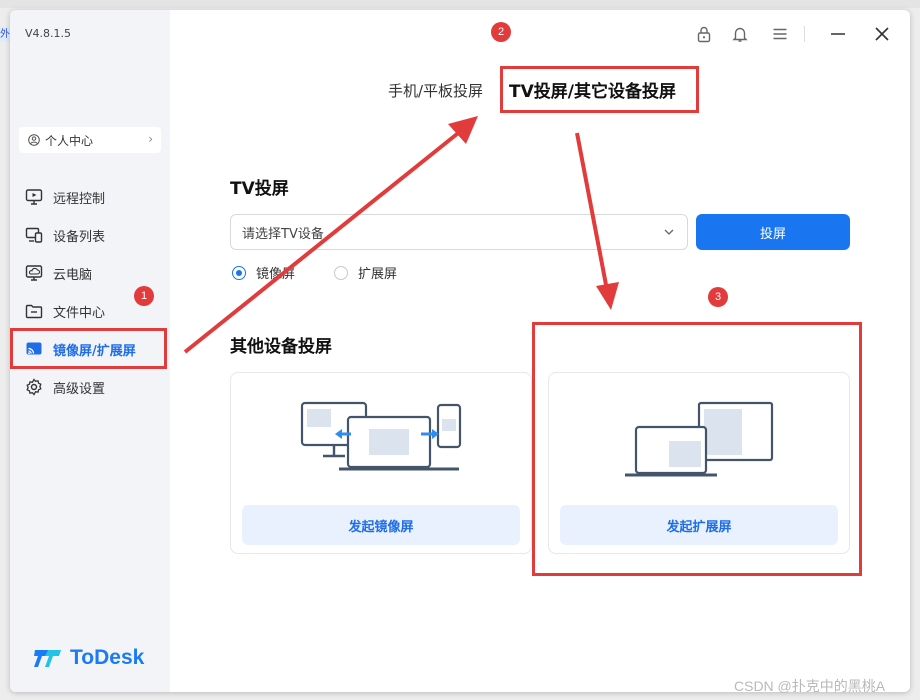 The width and height of the screenshot is (920, 700). I want to click on sidebar-item-label: 高级设置, so click(79, 389).